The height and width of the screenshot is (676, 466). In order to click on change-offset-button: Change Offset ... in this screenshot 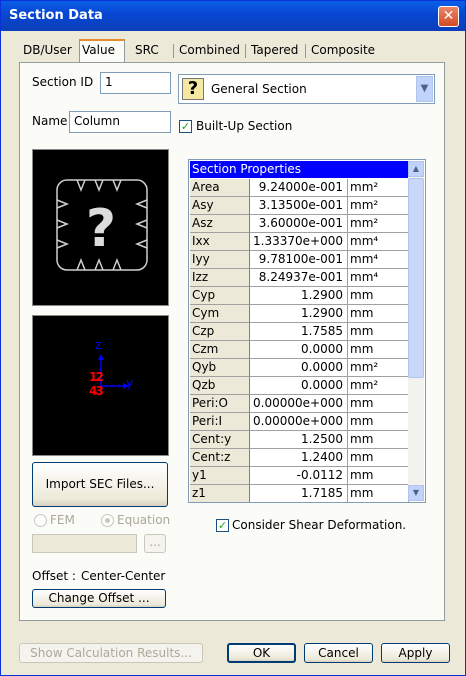, I will do `click(99, 598)`.